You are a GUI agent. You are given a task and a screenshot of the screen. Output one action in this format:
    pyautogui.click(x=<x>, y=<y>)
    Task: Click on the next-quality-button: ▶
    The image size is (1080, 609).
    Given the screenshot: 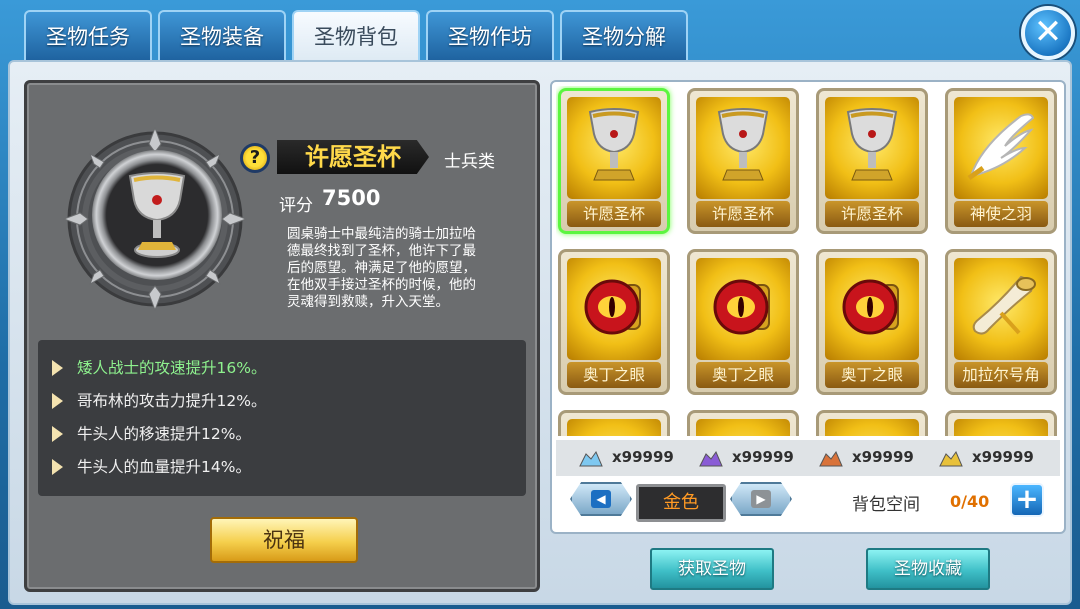 What is the action you would take?
    pyautogui.click(x=761, y=499)
    